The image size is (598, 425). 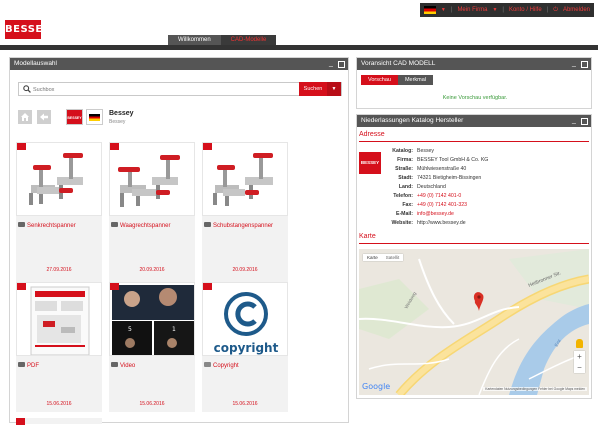 I want to click on panel-title: Voransicht CAD MODELL, so click(x=398, y=63).